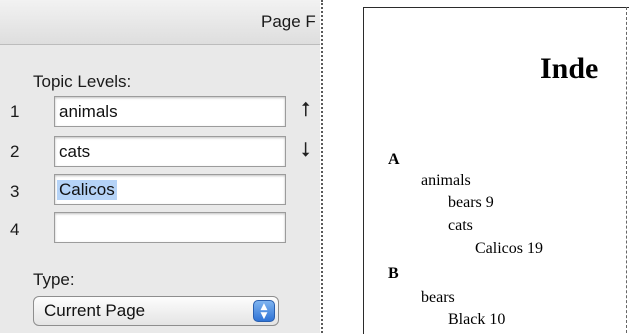 The height and width of the screenshot is (334, 629). What do you see at coordinates (170, 151) in the screenshot?
I see `topic-level-2-field: cats` at bounding box center [170, 151].